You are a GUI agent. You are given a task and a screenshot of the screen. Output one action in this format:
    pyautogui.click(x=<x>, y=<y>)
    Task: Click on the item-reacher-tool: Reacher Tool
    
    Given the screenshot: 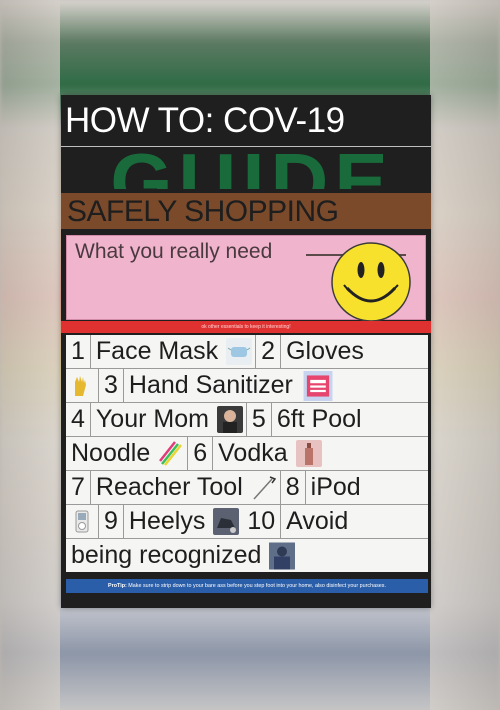 What is the action you would take?
    pyautogui.click(x=169, y=487)
    